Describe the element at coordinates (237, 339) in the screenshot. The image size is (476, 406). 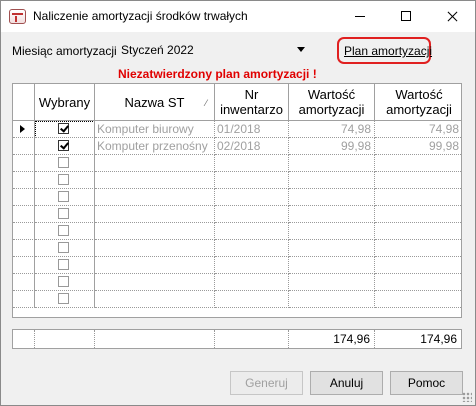
I see `totals-row: 174,96 174,96` at that location.